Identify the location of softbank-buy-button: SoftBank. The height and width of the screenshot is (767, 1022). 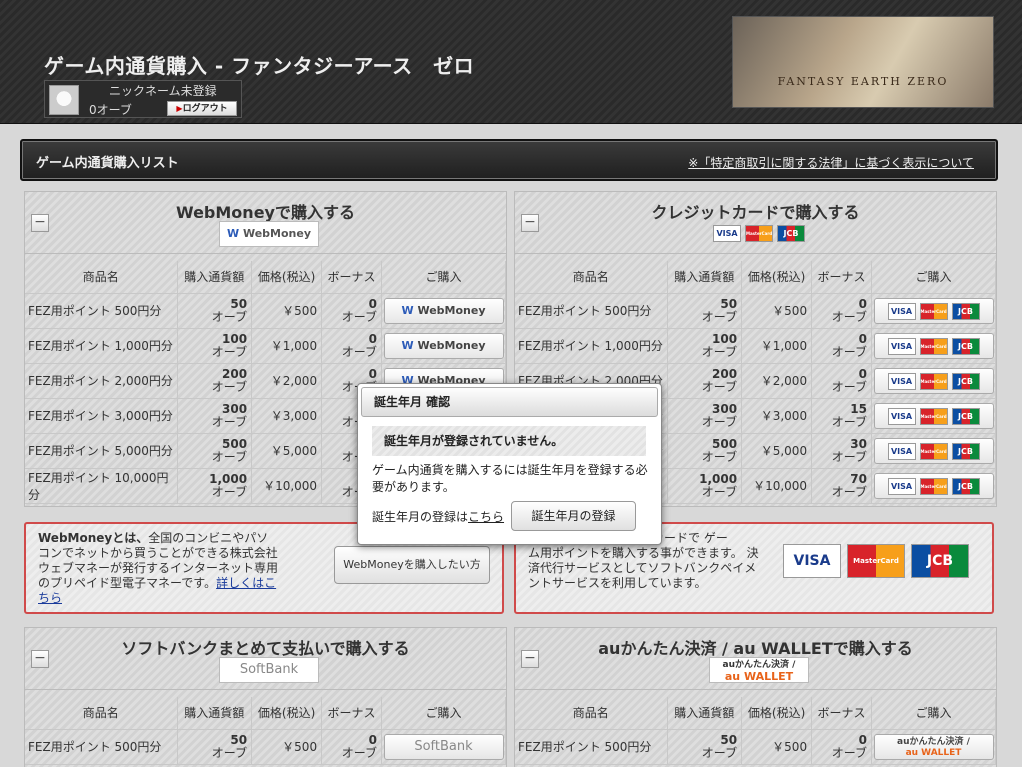
(443, 746).